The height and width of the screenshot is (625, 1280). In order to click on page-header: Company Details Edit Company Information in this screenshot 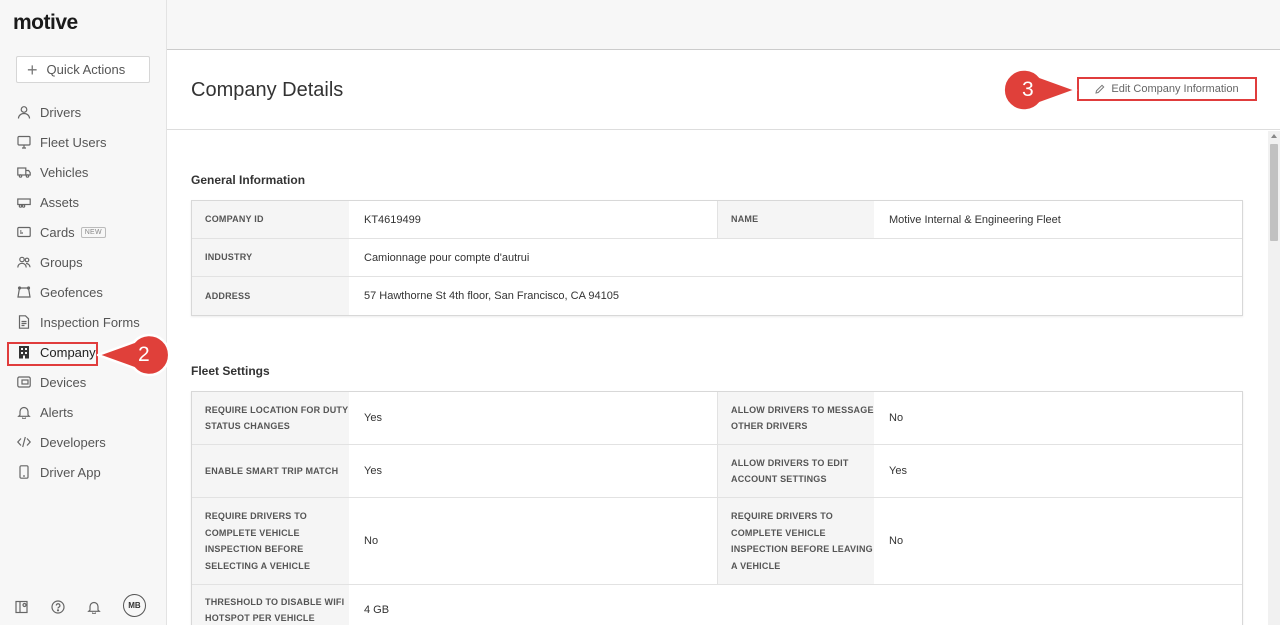, I will do `click(723, 90)`.